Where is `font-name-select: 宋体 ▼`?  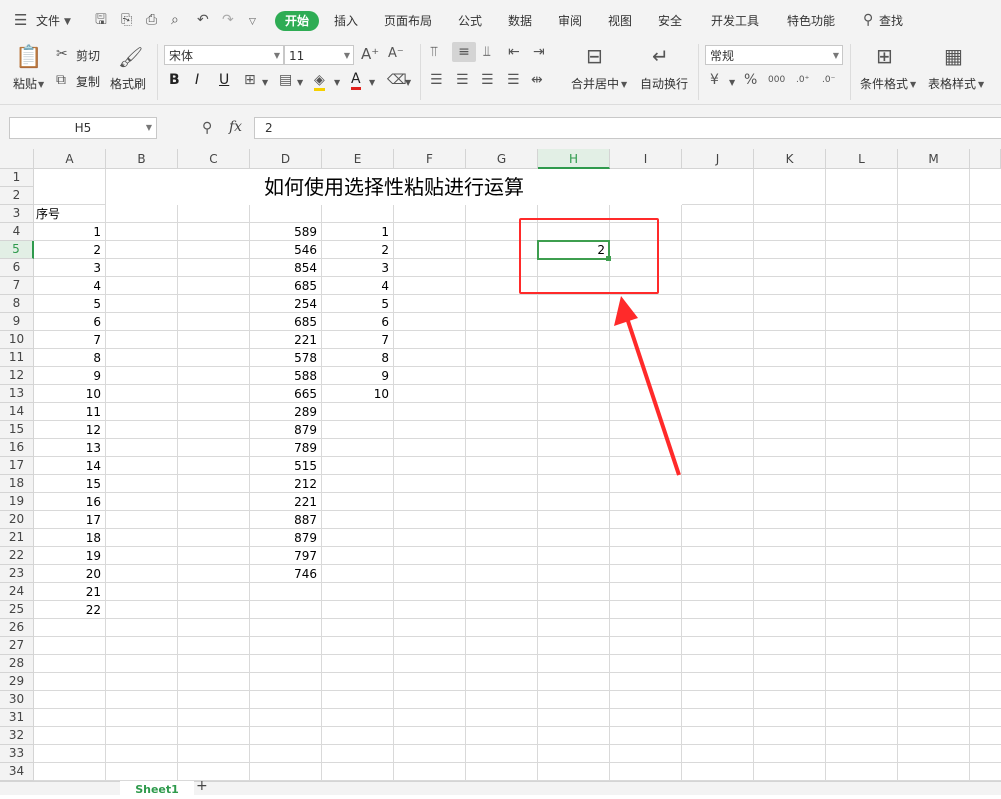 font-name-select: 宋体 ▼ is located at coordinates (224, 55).